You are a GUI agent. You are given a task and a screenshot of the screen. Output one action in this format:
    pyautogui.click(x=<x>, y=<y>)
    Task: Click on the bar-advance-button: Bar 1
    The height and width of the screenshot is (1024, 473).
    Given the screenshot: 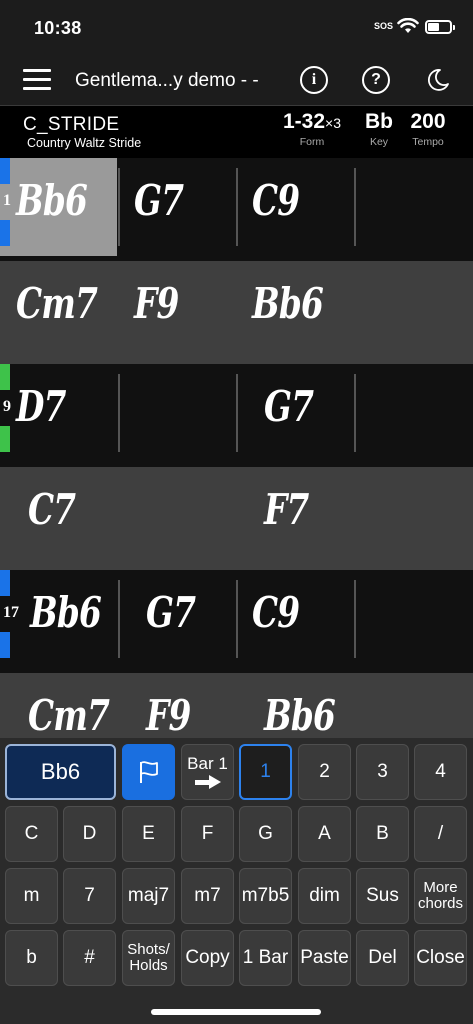 What is the action you would take?
    pyautogui.click(x=207, y=772)
    